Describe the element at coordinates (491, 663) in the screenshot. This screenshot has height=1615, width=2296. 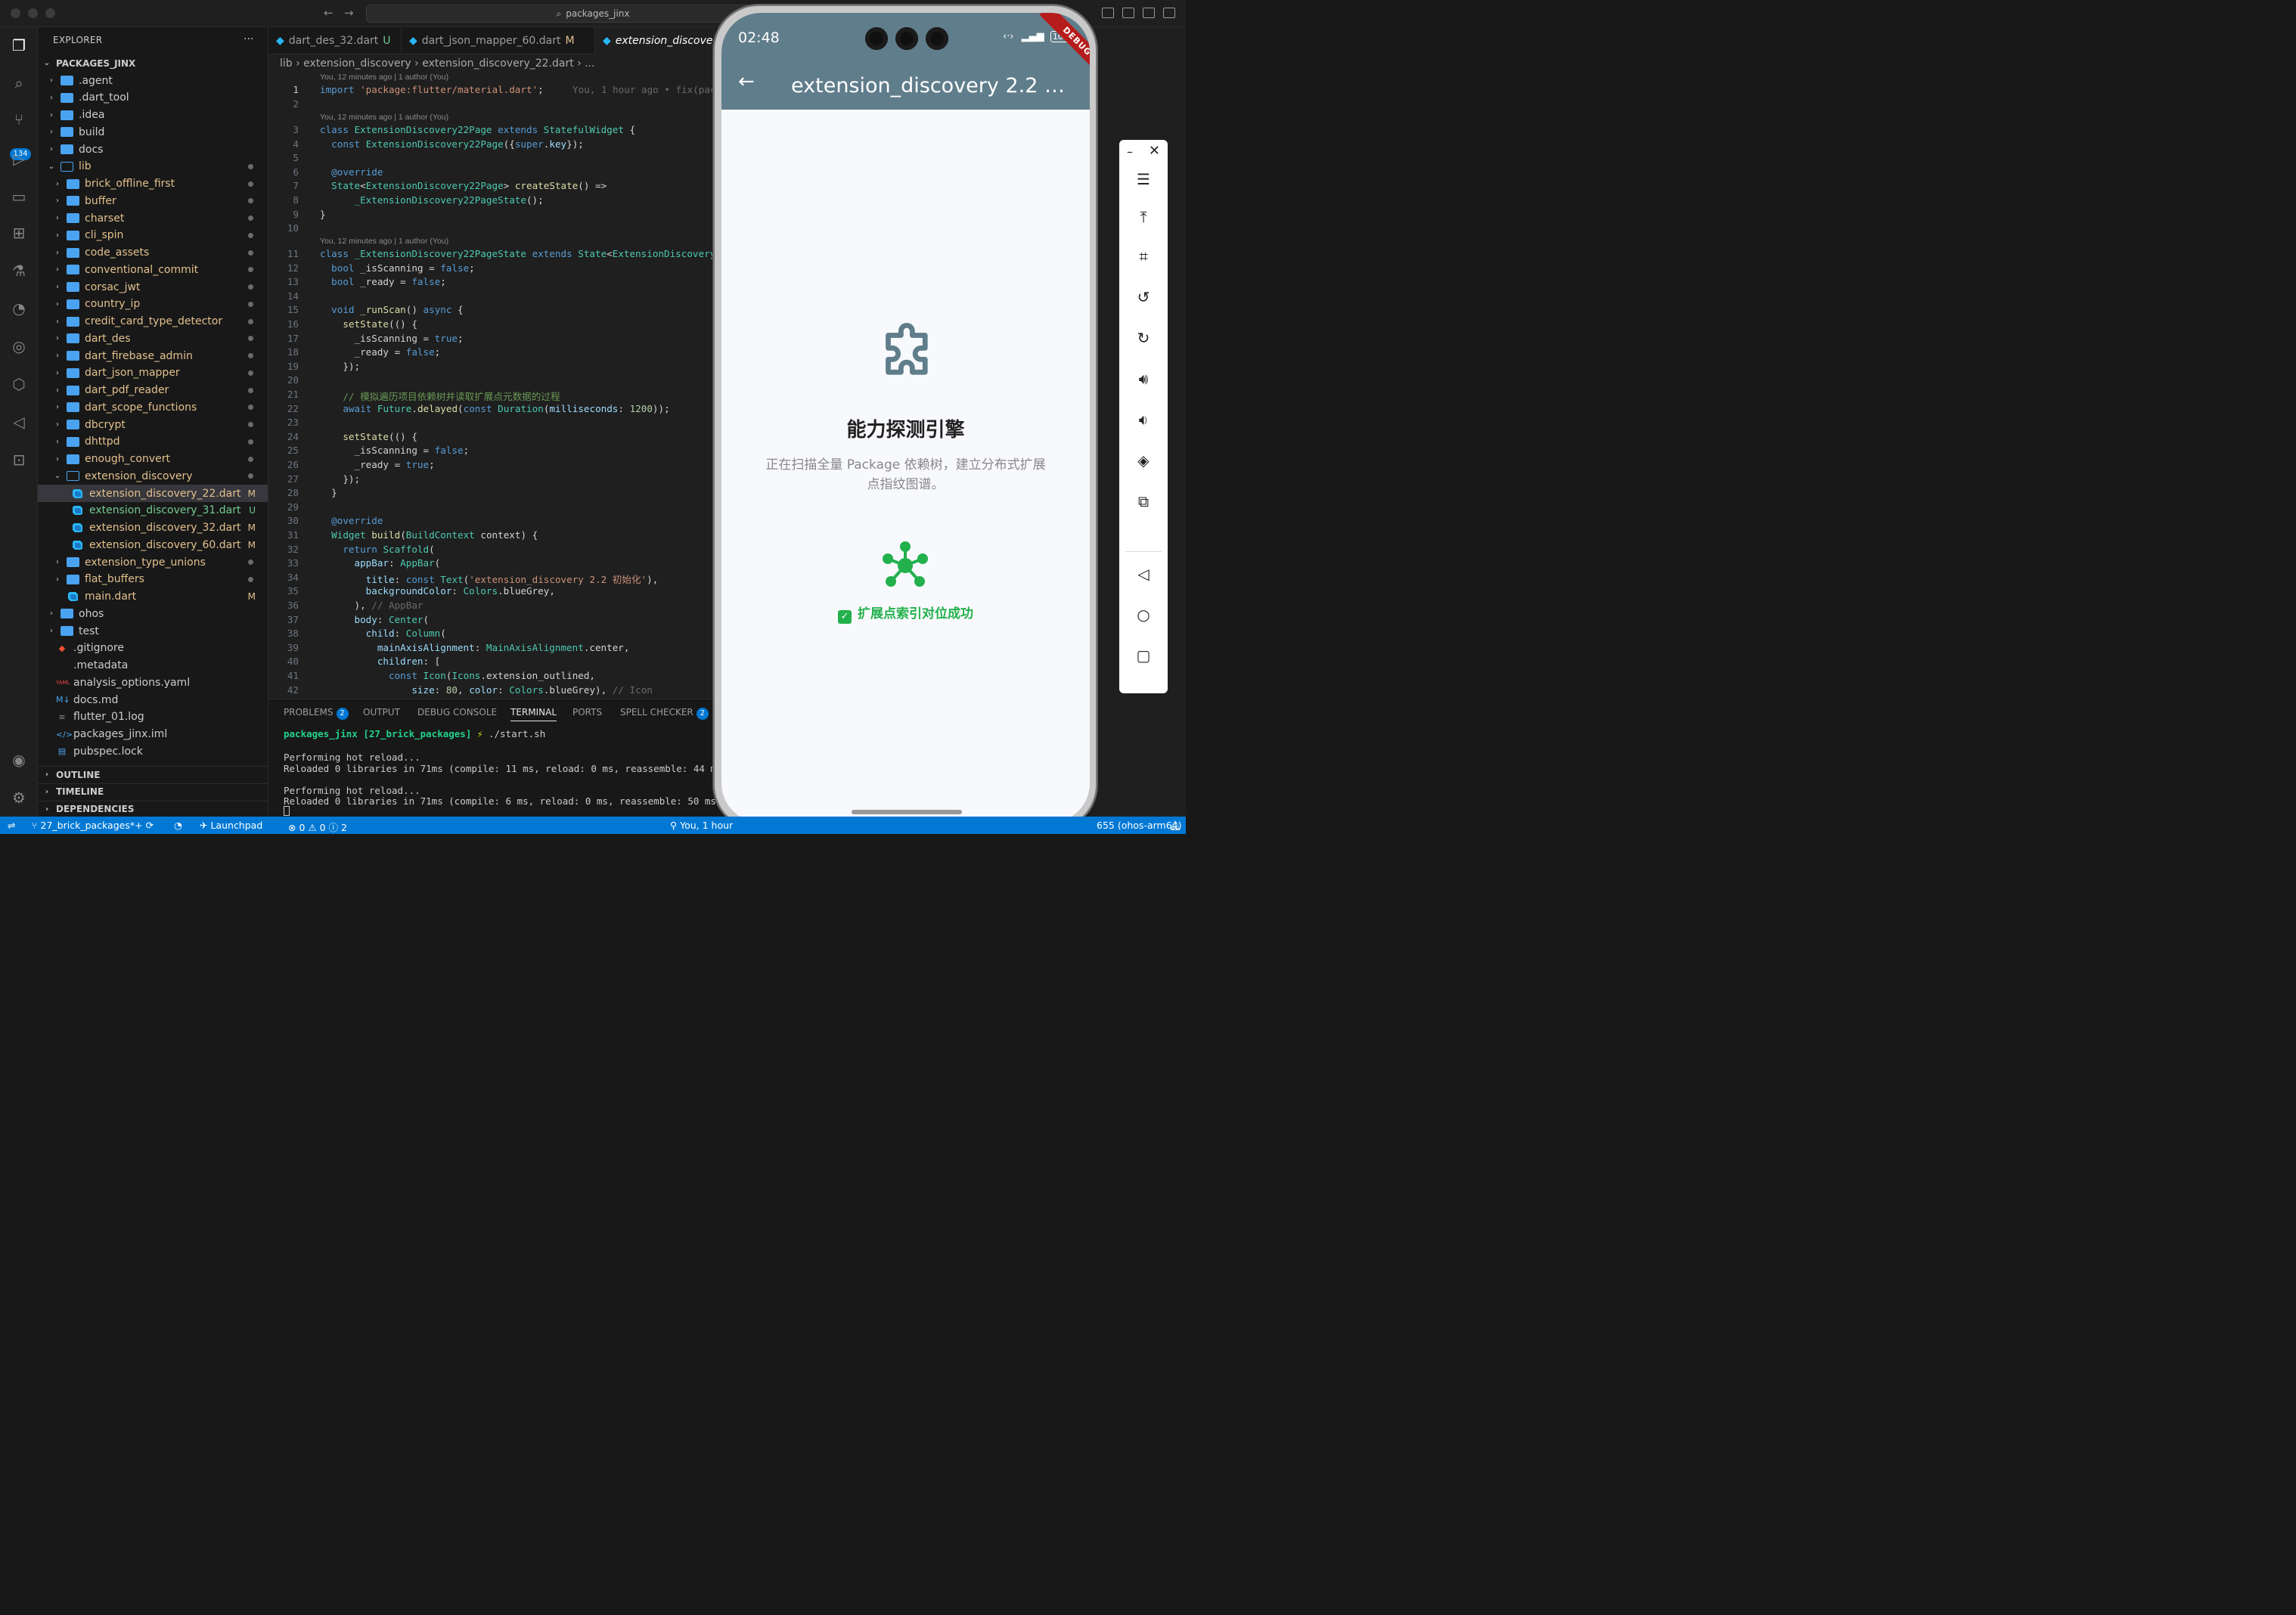
I see `code-line: 40 children: [` at that location.